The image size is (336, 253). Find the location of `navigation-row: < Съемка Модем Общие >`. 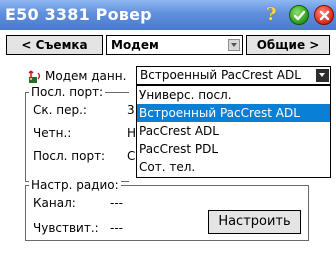

navigation-row: < Съемка Модем Общие > is located at coordinates (168, 45).